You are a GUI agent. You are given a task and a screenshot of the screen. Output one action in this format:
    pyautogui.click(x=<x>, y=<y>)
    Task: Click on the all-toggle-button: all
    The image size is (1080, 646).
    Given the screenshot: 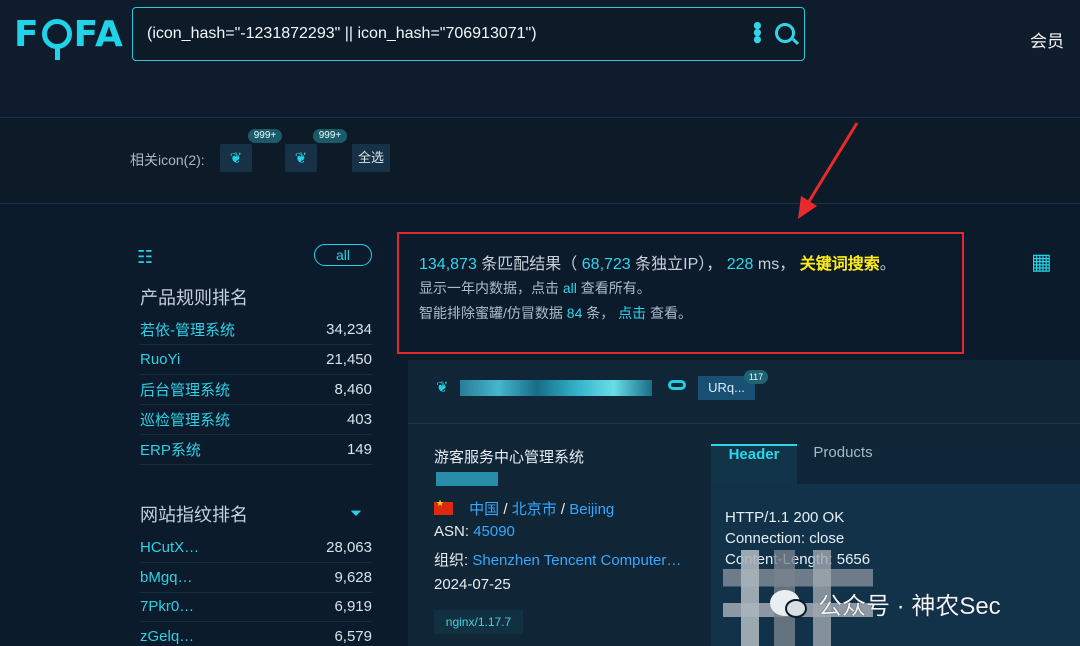 What is the action you would take?
    pyautogui.click(x=343, y=255)
    